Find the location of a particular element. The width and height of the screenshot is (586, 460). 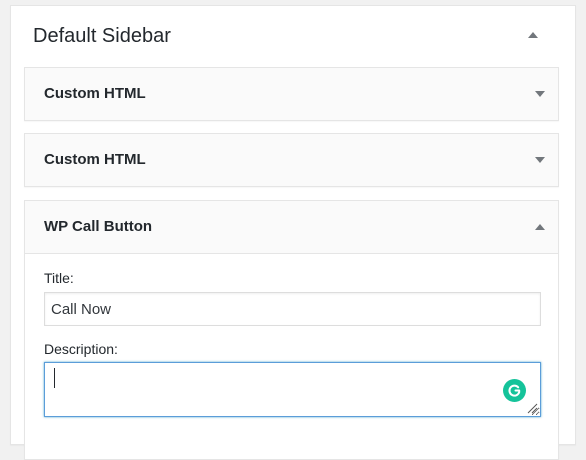

resize-handle-icon is located at coordinates (532, 408).